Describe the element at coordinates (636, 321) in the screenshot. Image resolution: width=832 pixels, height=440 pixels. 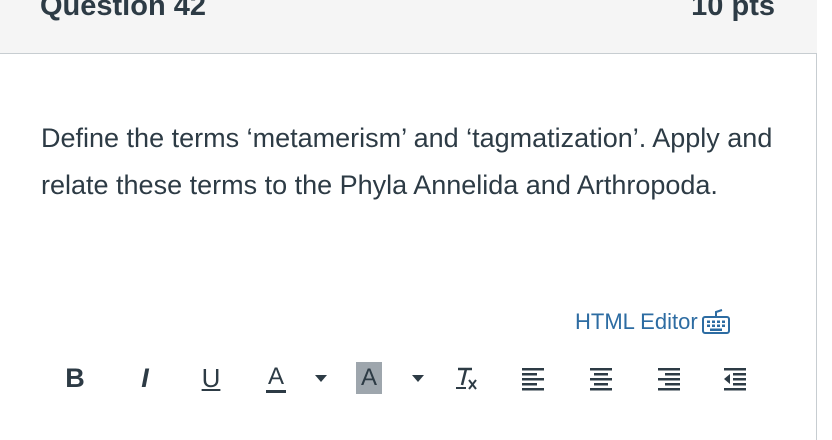
I see `html-editor-label: HTML Editor` at that location.